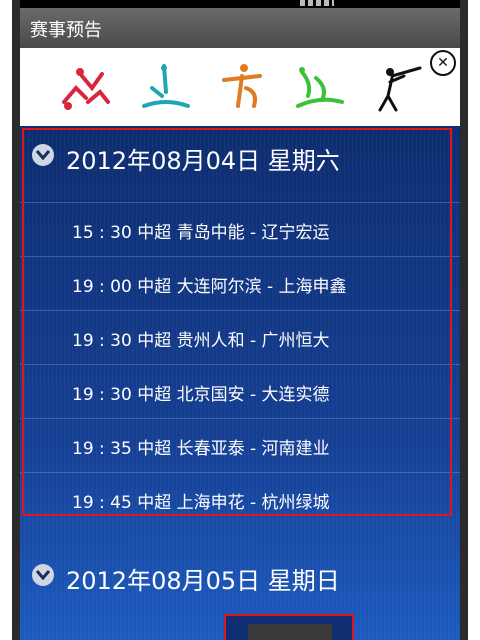 The image size is (480, 640). Describe the element at coordinates (203, 161) in the screenshot. I see `day-date-label: 2012年08月04日 星期六` at that location.